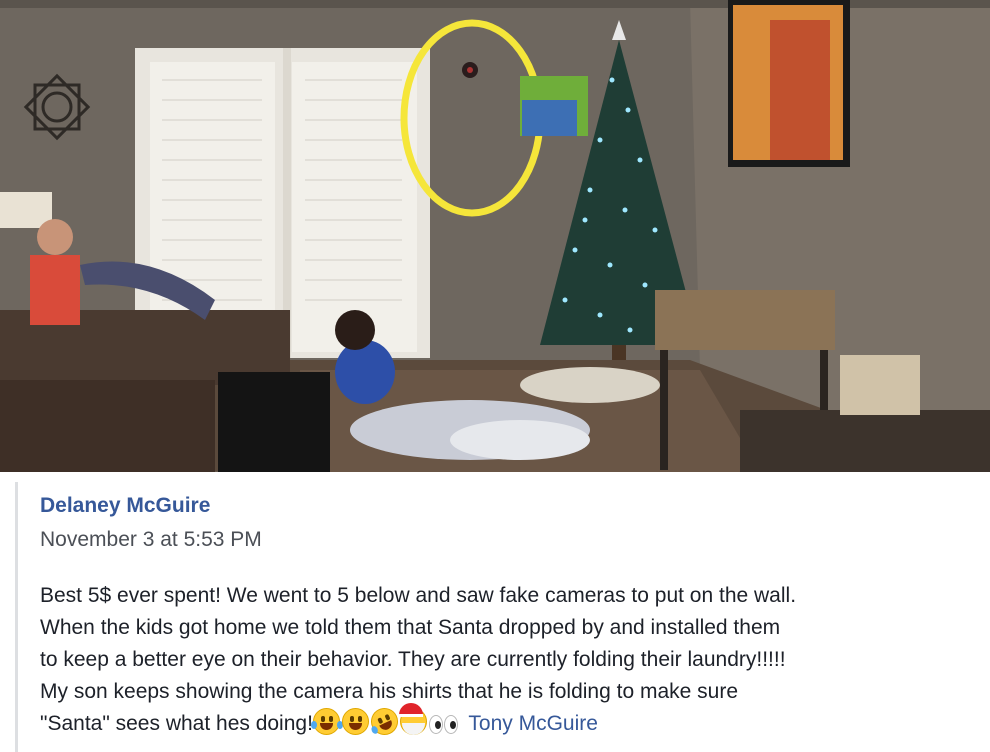  I want to click on eyes-emoji, so click(443, 728).